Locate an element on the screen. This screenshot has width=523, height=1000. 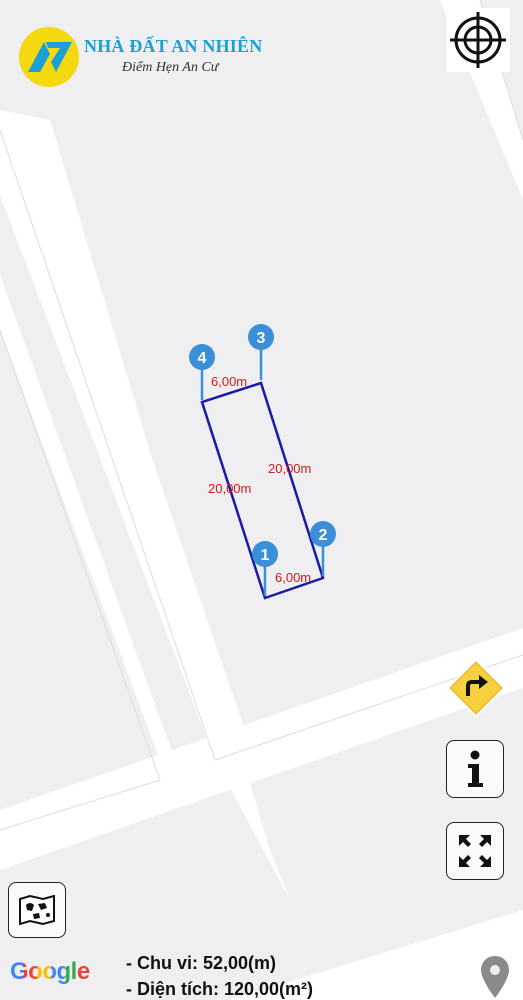
turn-right-sign-icon is located at coordinates (476, 688).